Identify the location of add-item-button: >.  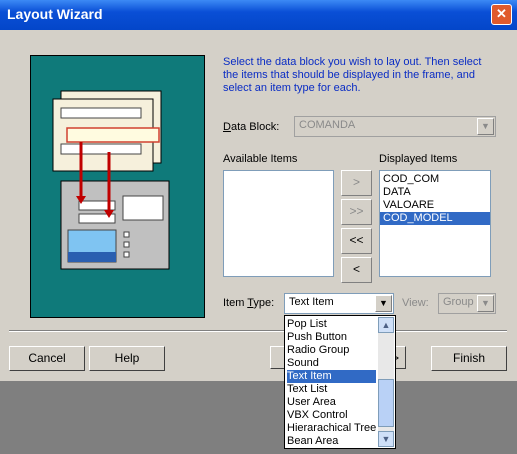
(356, 183).